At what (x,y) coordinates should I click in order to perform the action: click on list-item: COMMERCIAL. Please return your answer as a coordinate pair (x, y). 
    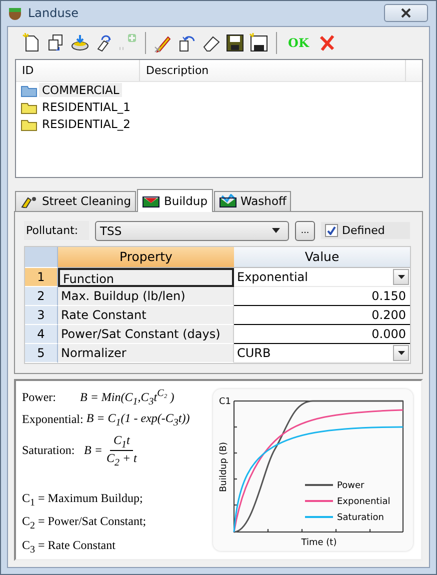
    Looking at the image, I should click on (80, 90).